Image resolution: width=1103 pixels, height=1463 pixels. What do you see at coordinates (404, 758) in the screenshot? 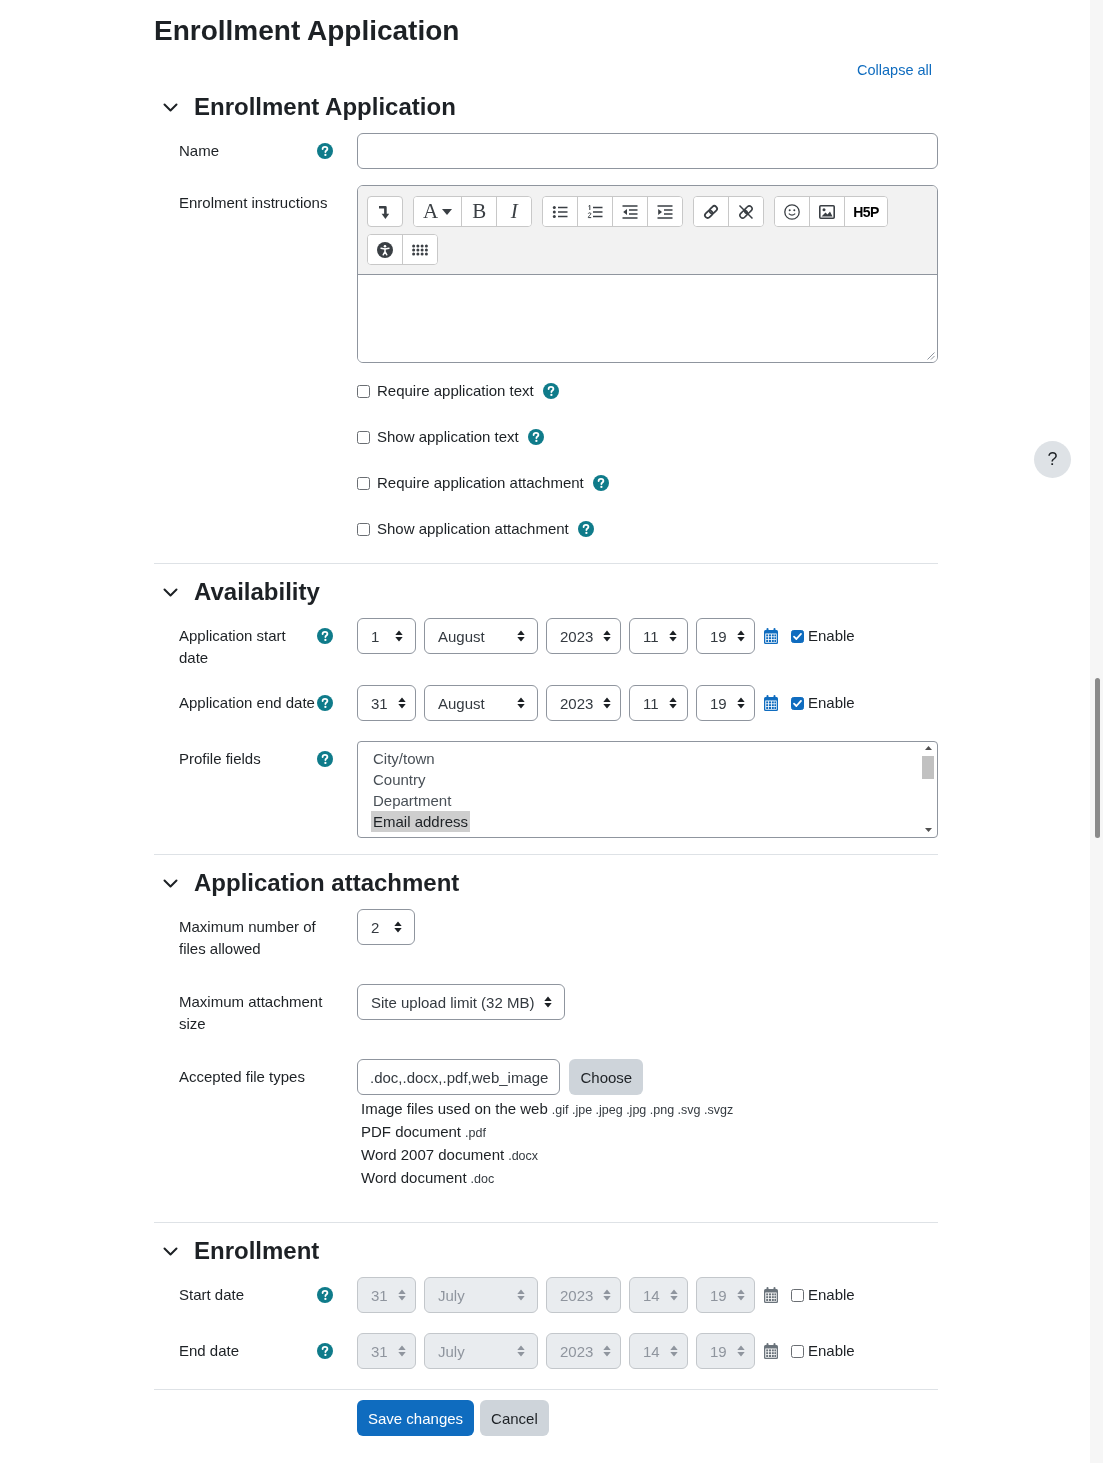
I see `list-option: City/town` at bounding box center [404, 758].